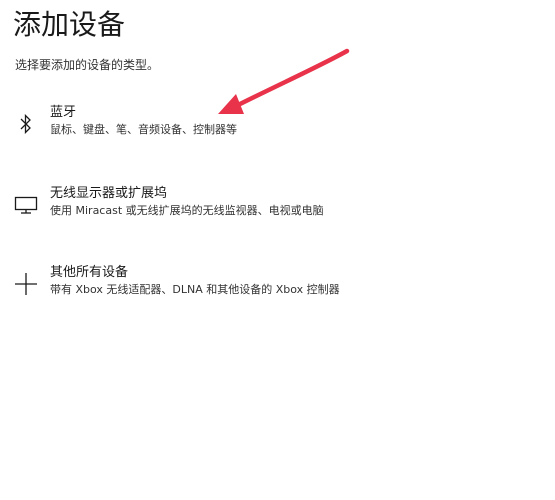  What do you see at coordinates (63, 112) in the screenshot?
I see `option-bluetooth-label: 蓝牙` at bounding box center [63, 112].